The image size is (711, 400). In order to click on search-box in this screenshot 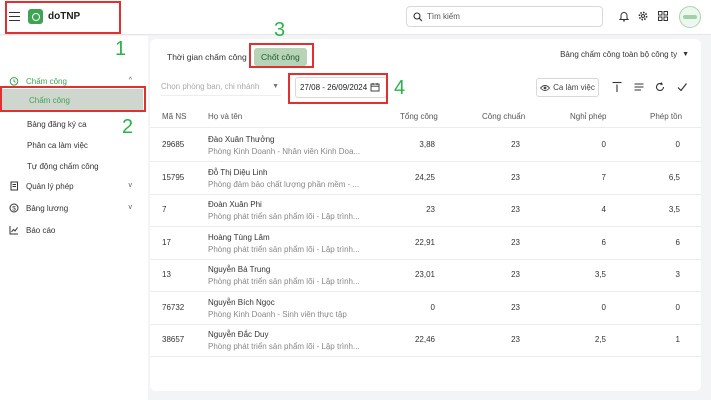, I will do `click(504, 16)`.